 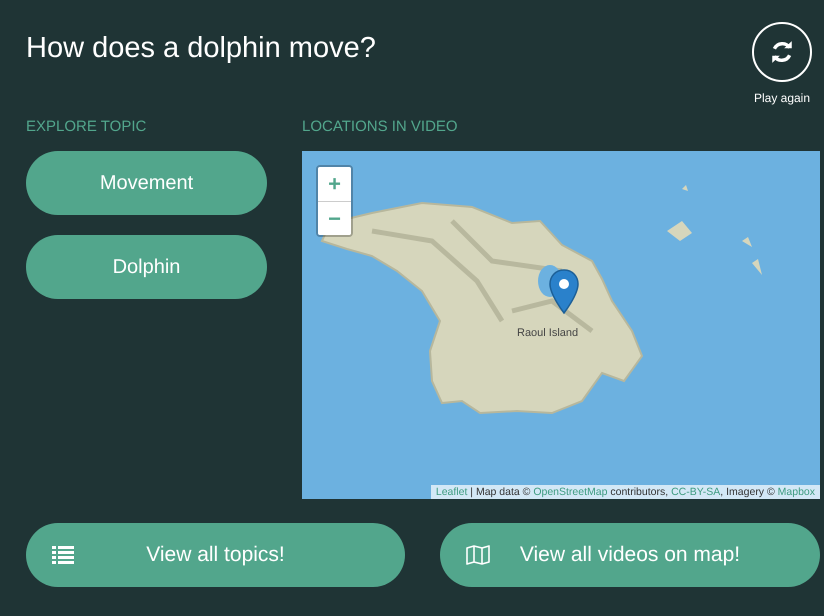 What do you see at coordinates (87, 127) in the screenshot?
I see `section-heading: EXPLORE TOPIC` at bounding box center [87, 127].